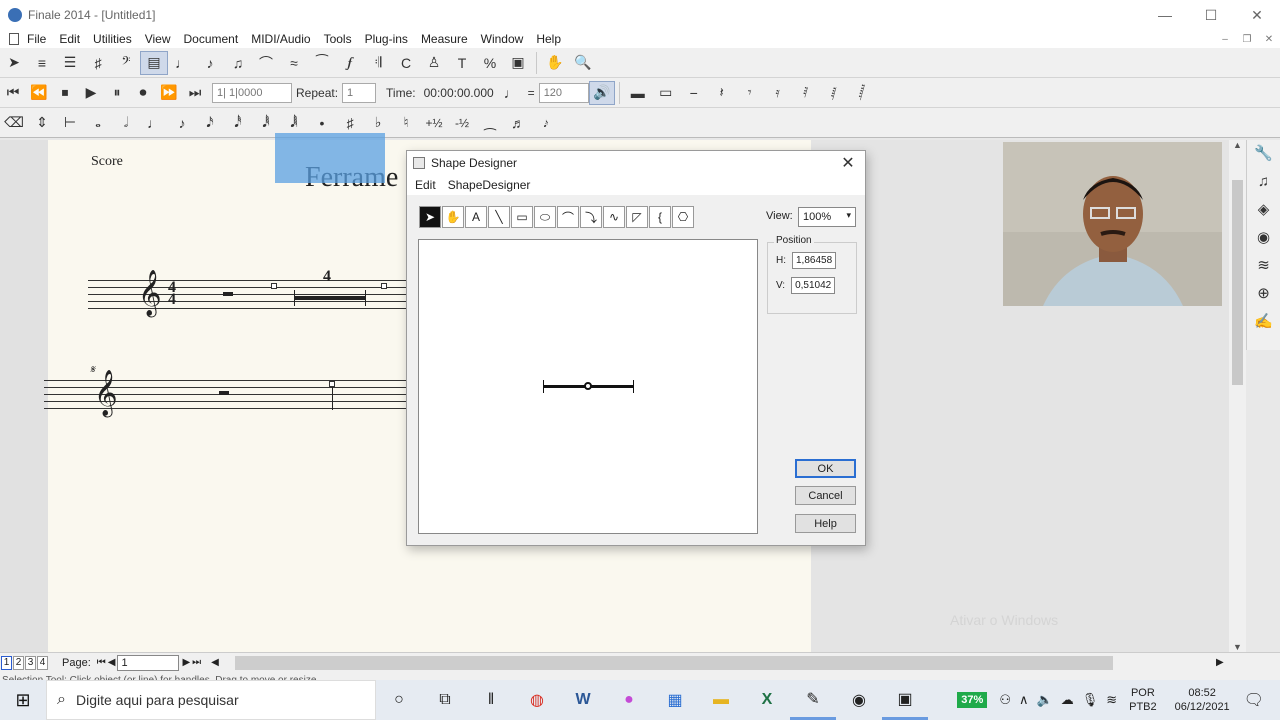 The height and width of the screenshot is (720, 1280). What do you see at coordinates (583, 700) in the screenshot?
I see `word-icon: W` at bounding box center [583, 700].